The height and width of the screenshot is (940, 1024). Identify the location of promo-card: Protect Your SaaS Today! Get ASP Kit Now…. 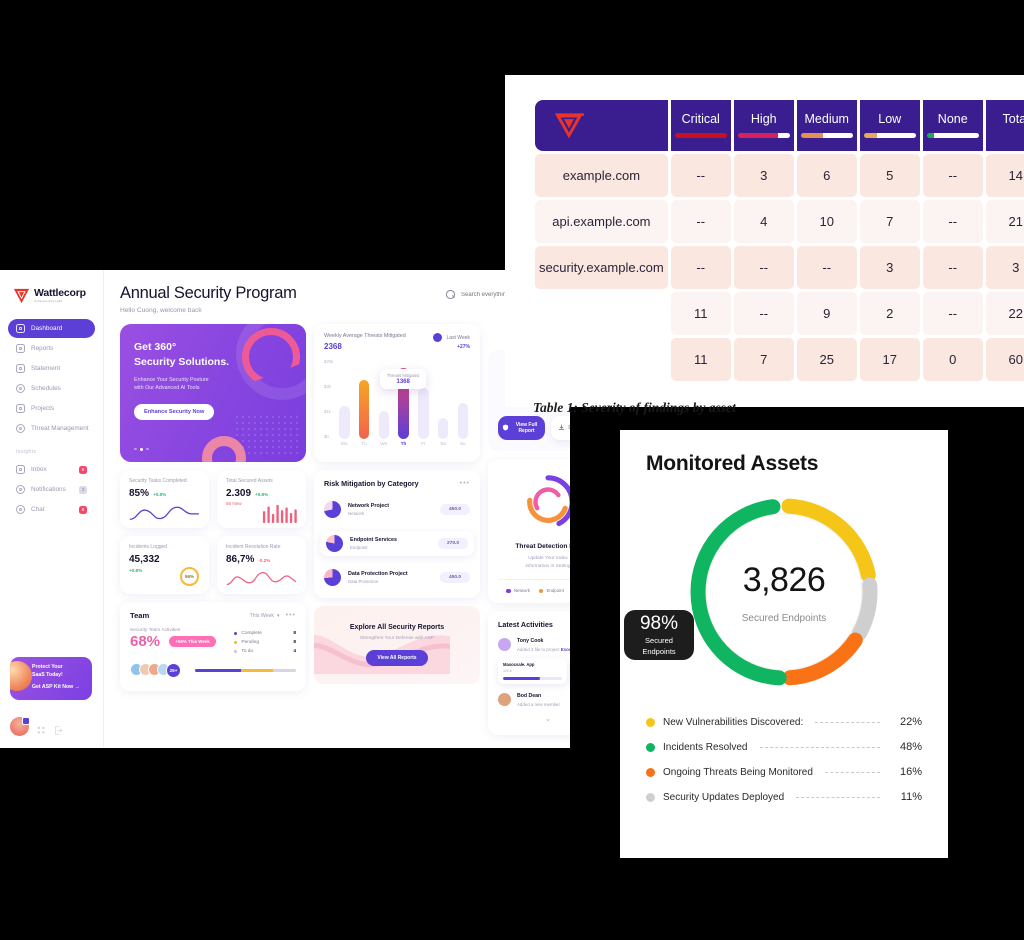
(51, 678).